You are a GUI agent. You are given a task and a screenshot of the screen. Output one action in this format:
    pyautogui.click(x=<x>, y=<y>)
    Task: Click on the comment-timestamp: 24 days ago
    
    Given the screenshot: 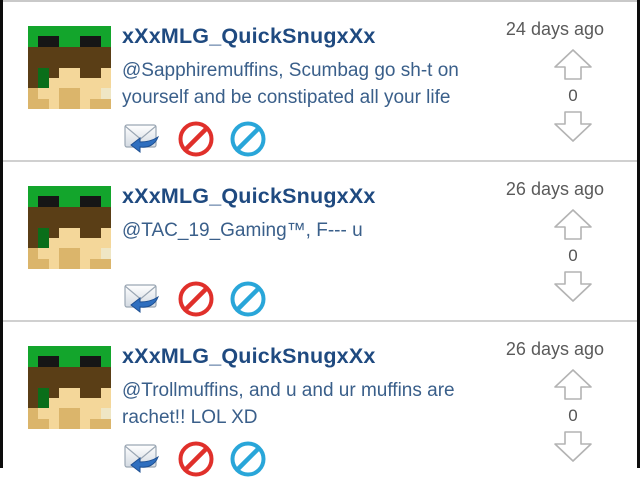 What is the action you would take?
    pyautogui.click(x=554, y=29)
    